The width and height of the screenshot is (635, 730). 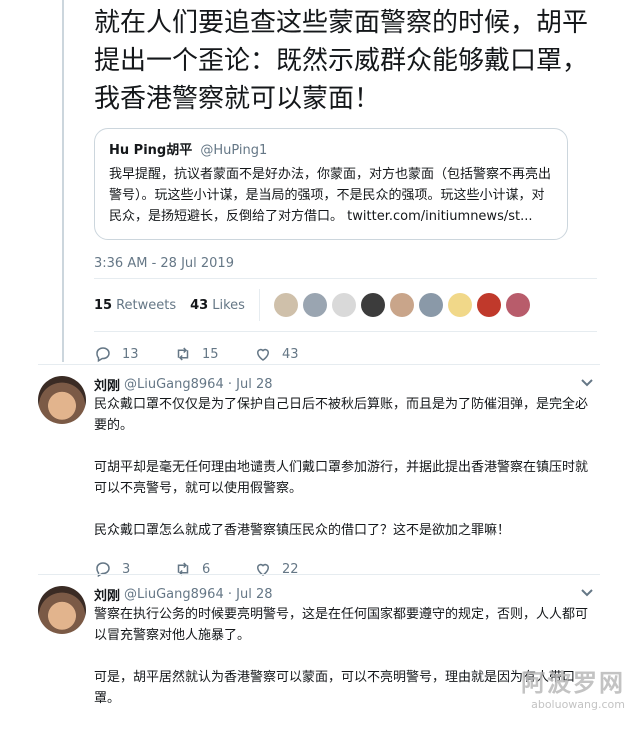 What do you see at coordinates (331, 148) in the screenshot?
I see `quoted-tweet-header: Hu Ping胡平 @HuPing1` at bounding box center [331, 148].